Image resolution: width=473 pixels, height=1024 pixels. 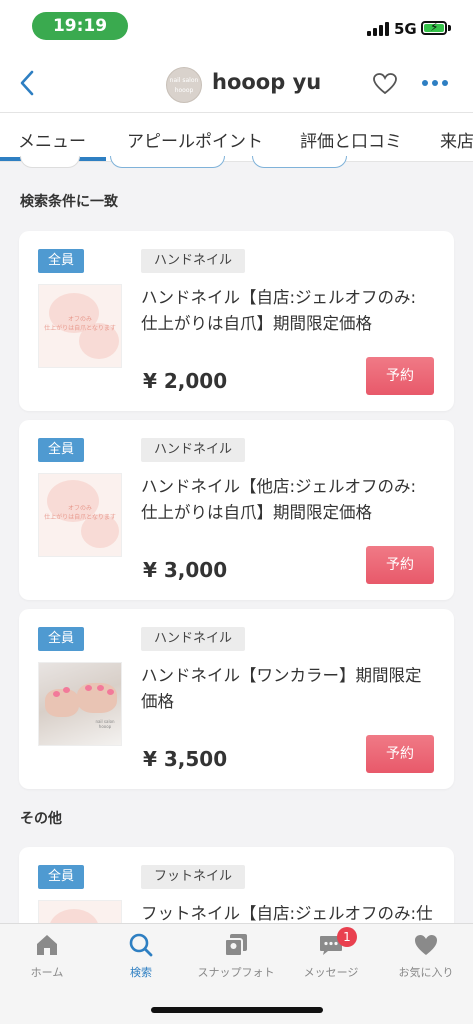 I want to click on tab-visit: 来店, so click(x=456, y=139).